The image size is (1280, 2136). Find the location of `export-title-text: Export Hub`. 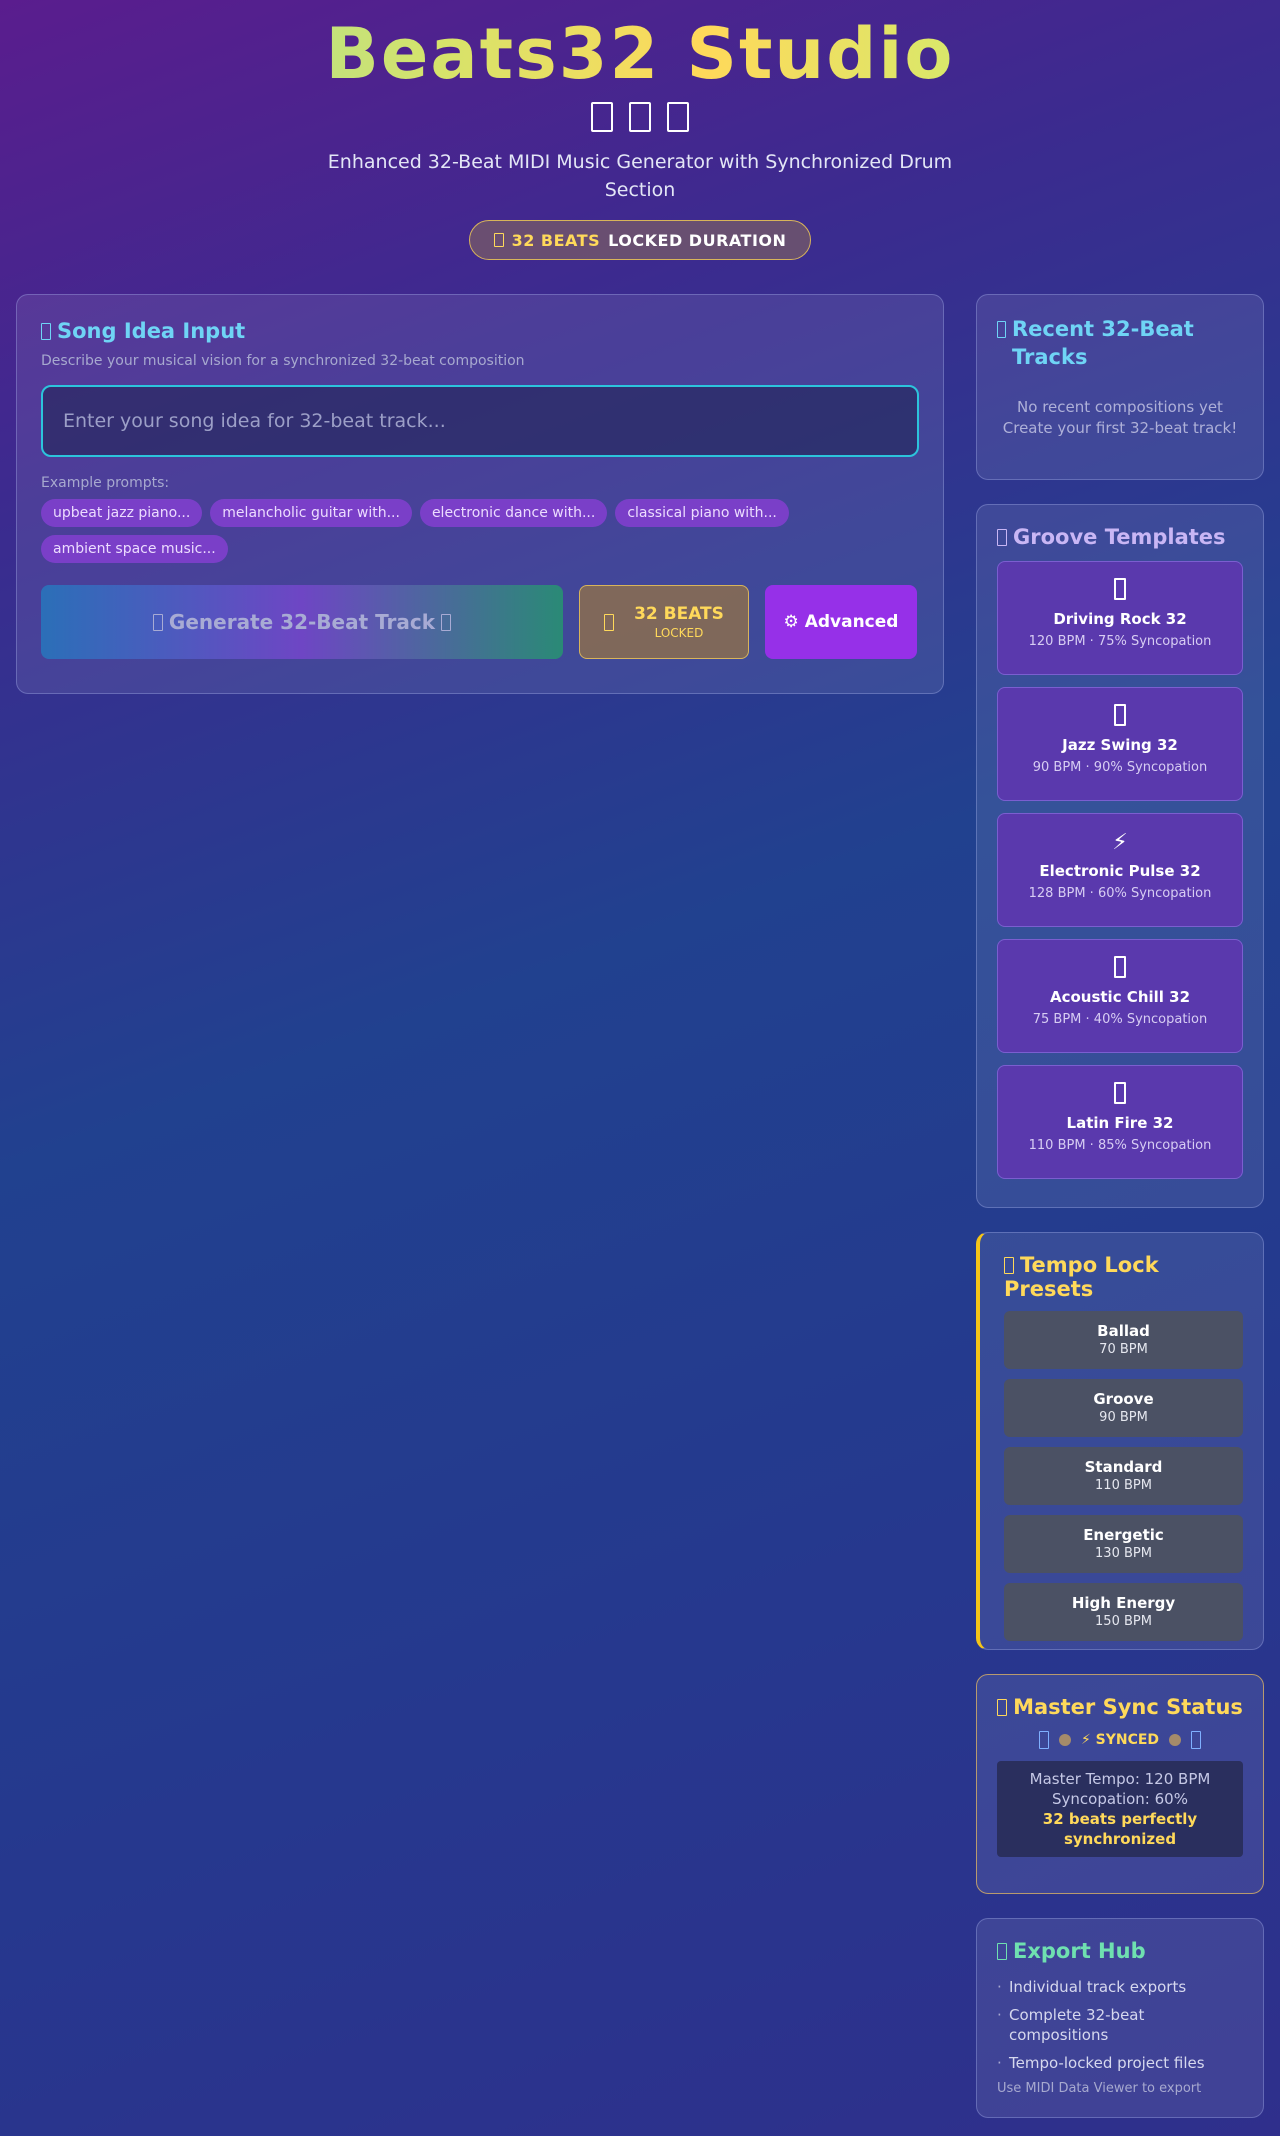

export-title-text: Export Hub is located at coordinates (1079, 1951).